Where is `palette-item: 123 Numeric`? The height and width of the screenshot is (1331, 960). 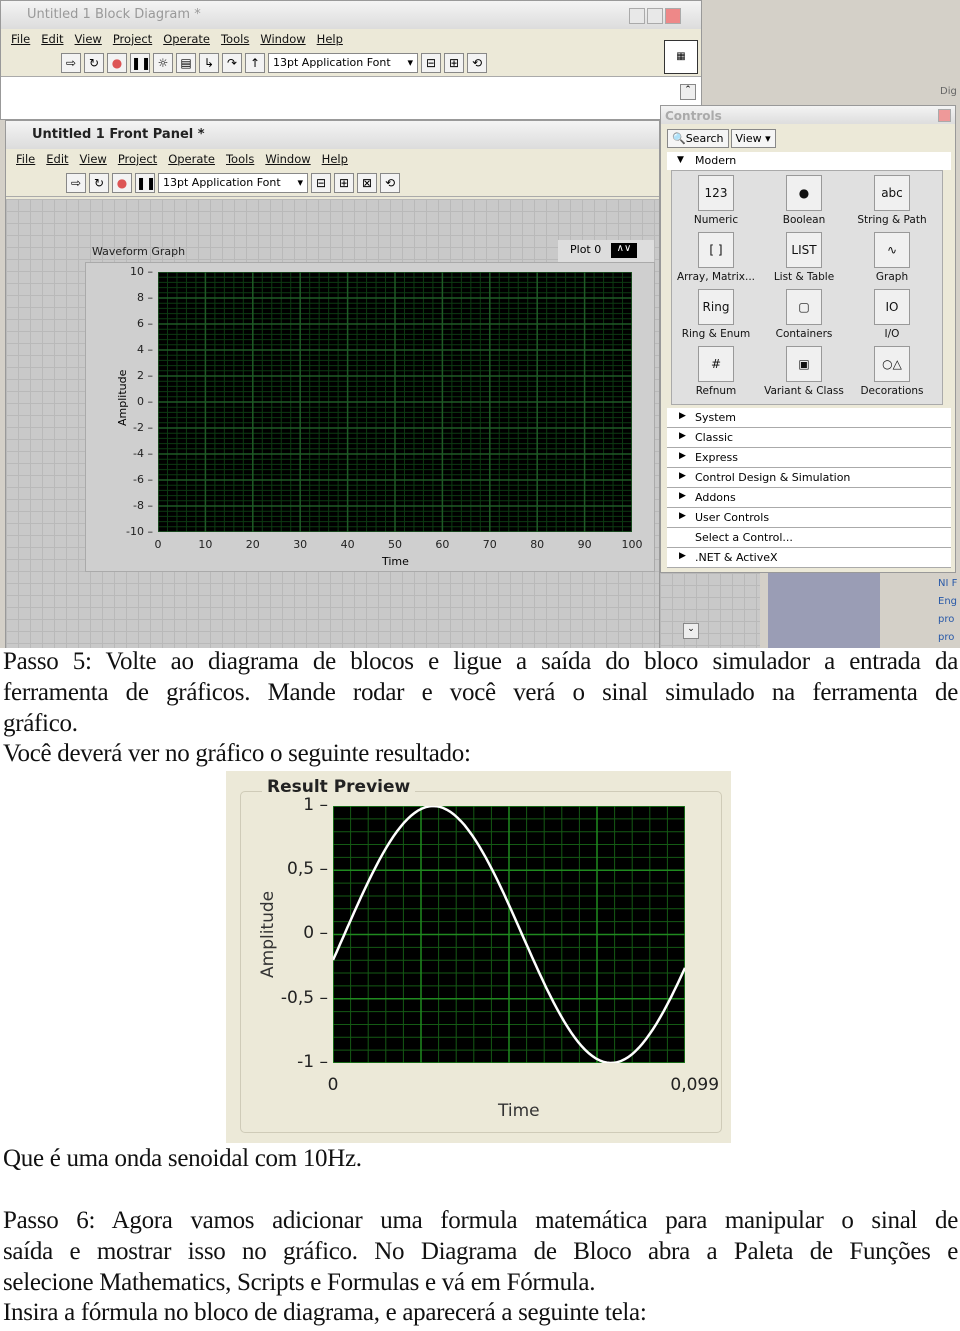 palette-item: 123 Numeric is located at coordinates (716, 200).